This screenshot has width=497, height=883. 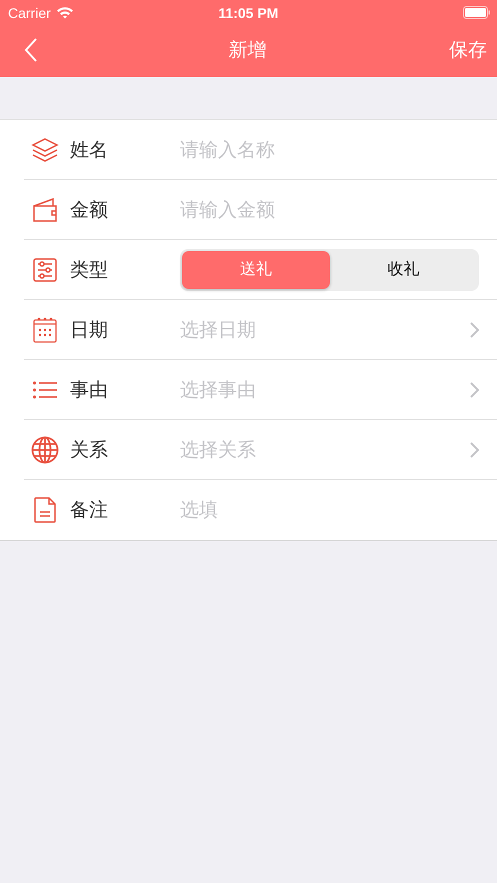 I want to click on field-label: 备注, so click(x=89, y=510).